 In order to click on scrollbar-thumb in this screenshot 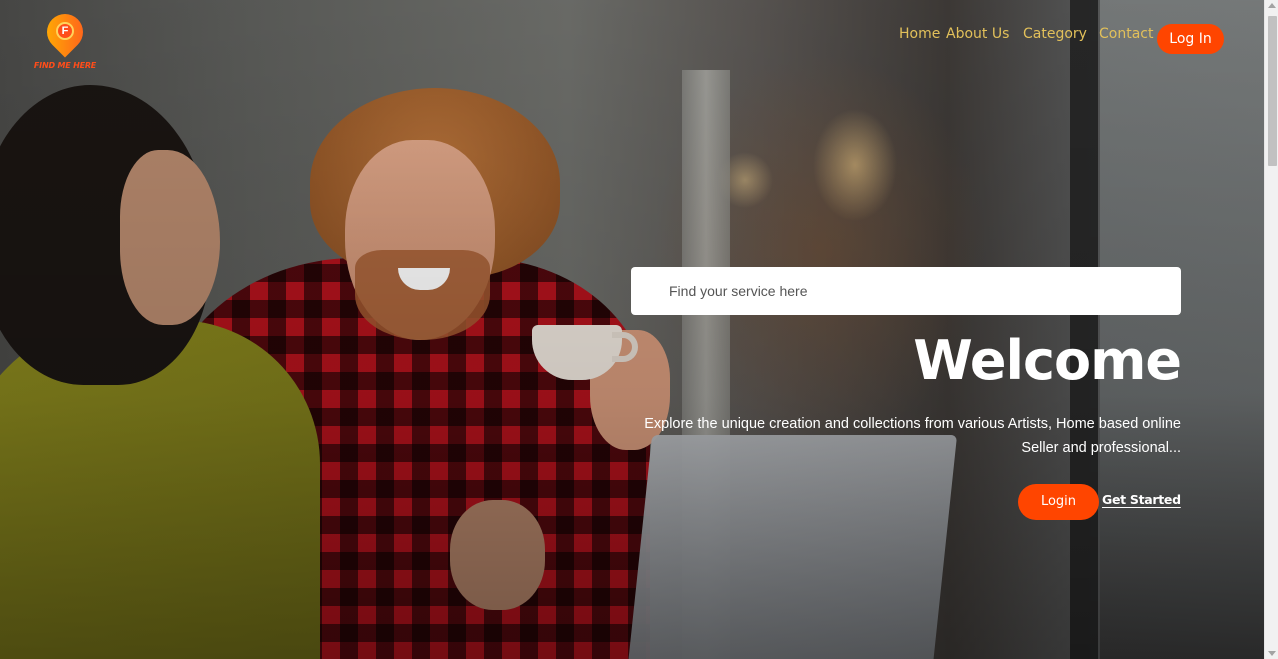, I will do `click(1272, 91)`.